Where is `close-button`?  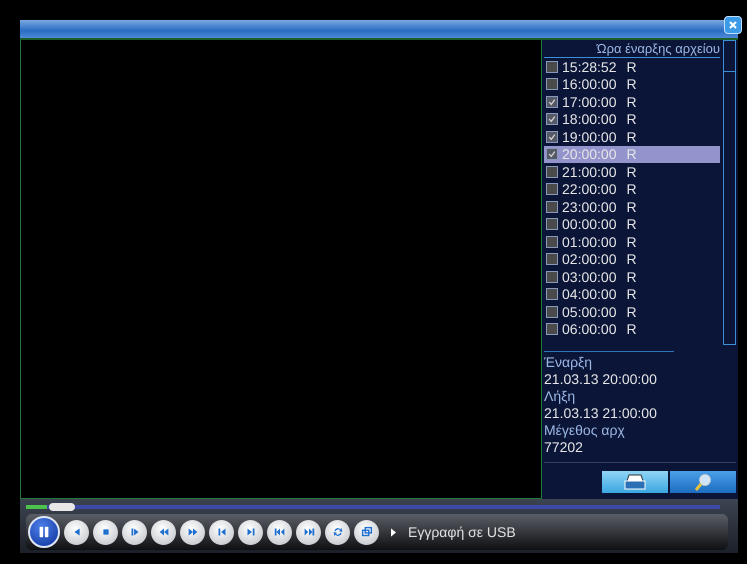 close-button is located at coordinates (733, 25).